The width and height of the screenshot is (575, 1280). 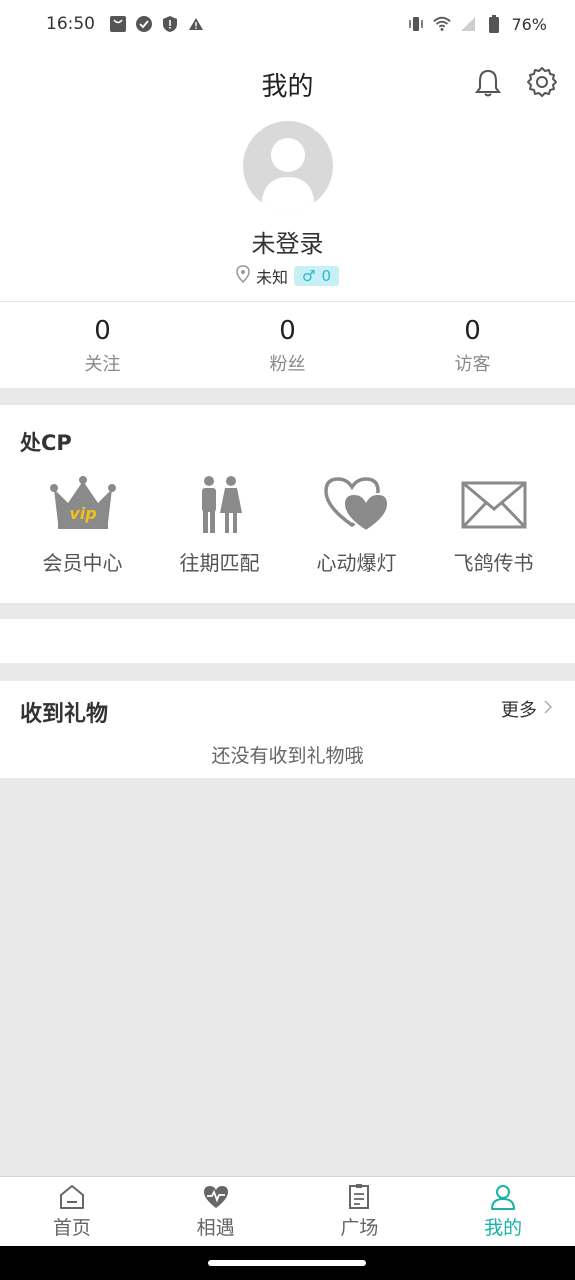 I want to click on check-circle-icon, so click(x=144, y=24).